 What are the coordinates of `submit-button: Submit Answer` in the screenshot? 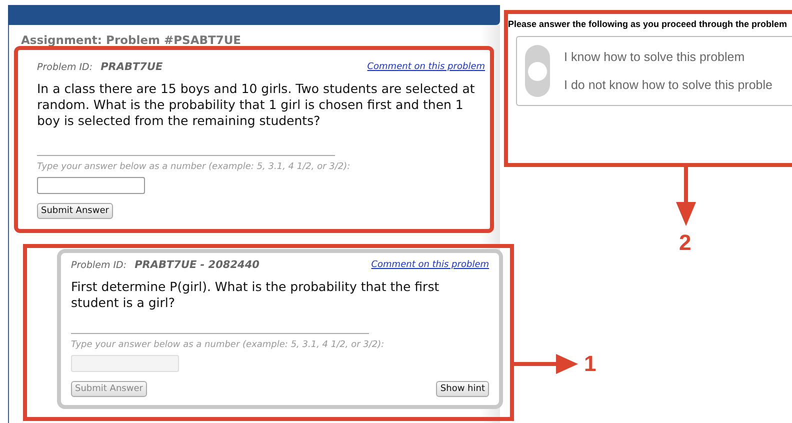 It's located at (75, 211).